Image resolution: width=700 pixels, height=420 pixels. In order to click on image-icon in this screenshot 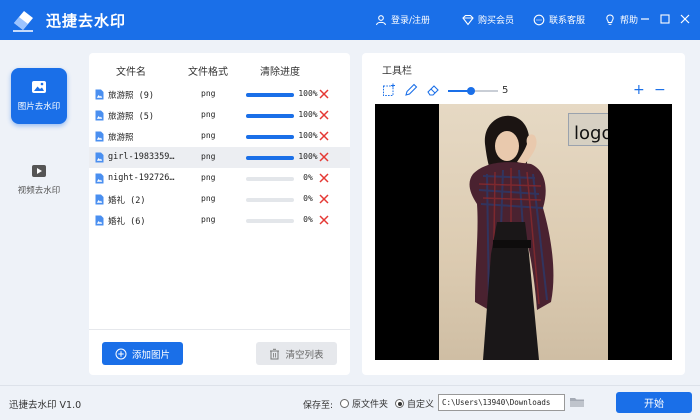, I will do `click(39, 87)`.